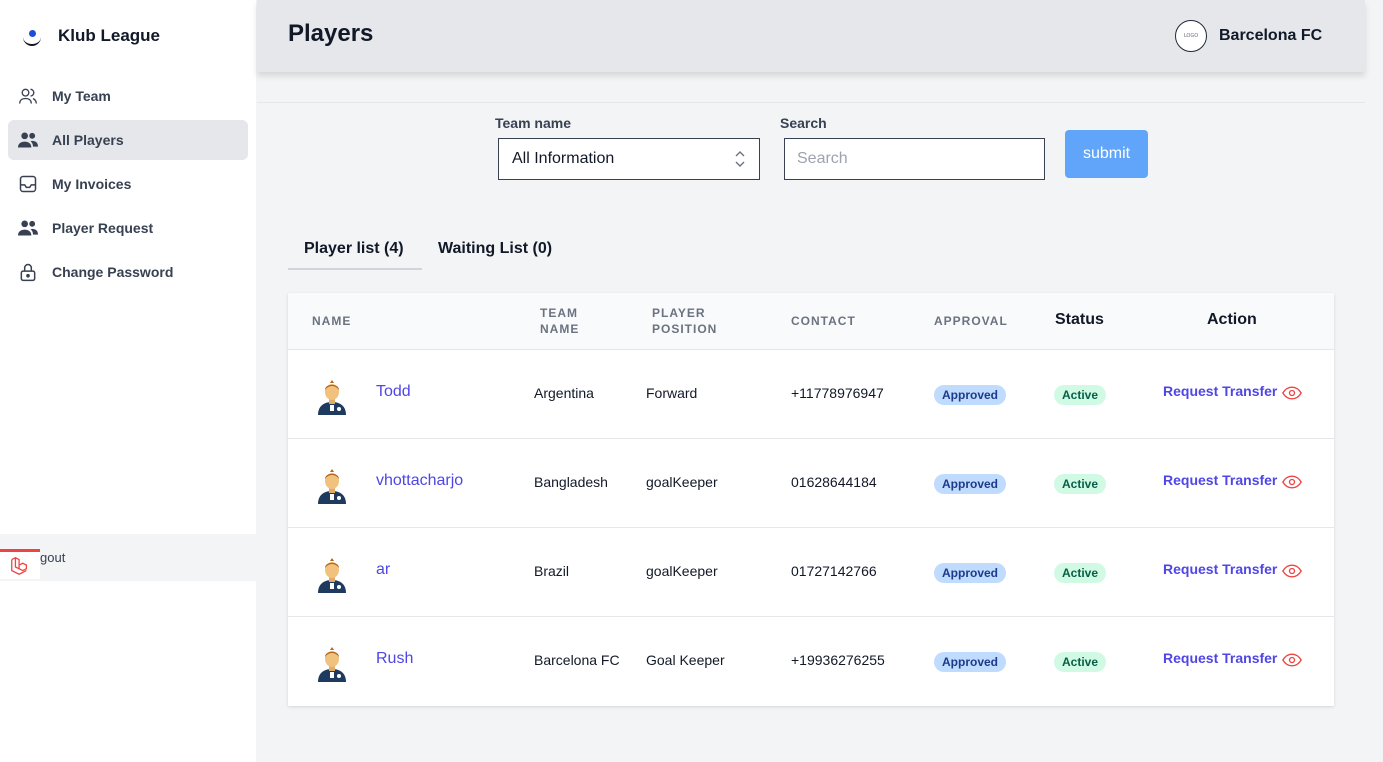  Describe the element at coordinates (28, 272) in the screenshot. I see `lock-icon` at that location.